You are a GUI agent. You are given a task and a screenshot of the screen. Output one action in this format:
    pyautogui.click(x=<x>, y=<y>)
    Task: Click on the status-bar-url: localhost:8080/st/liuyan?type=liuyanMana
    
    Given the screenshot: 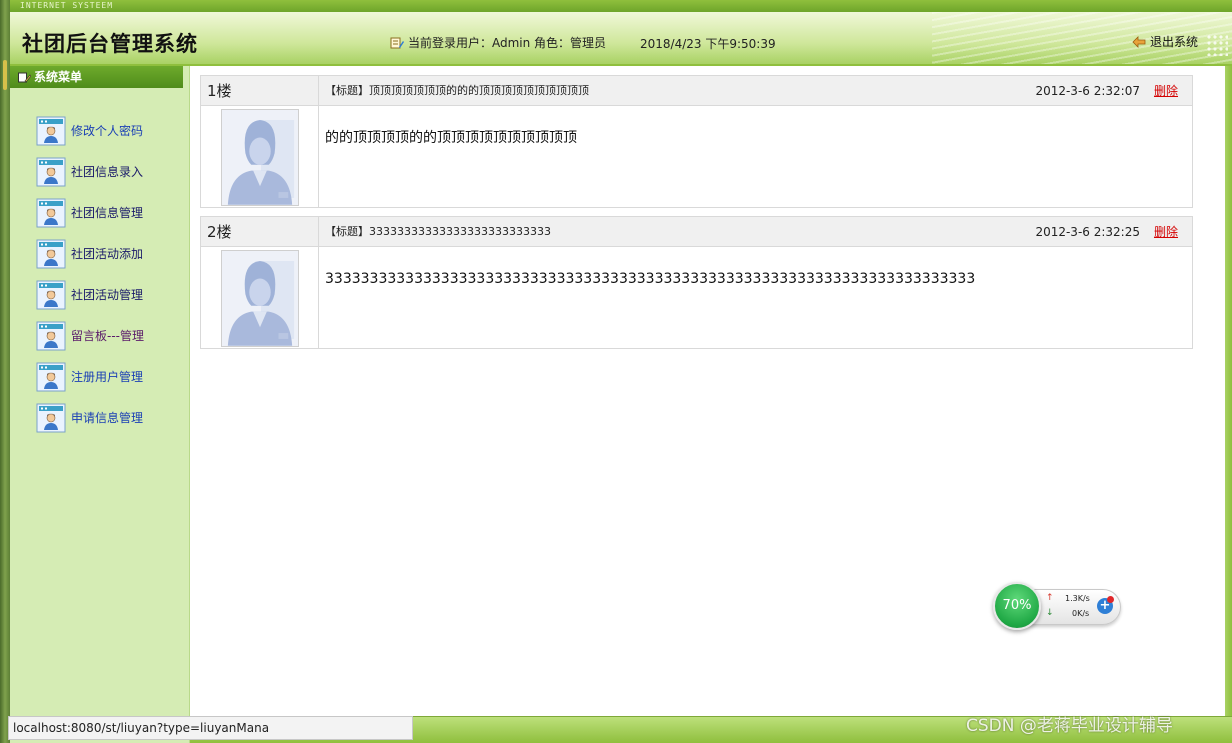 What is the action you would take?
    pyautogui.click(x=210, y=728)
    